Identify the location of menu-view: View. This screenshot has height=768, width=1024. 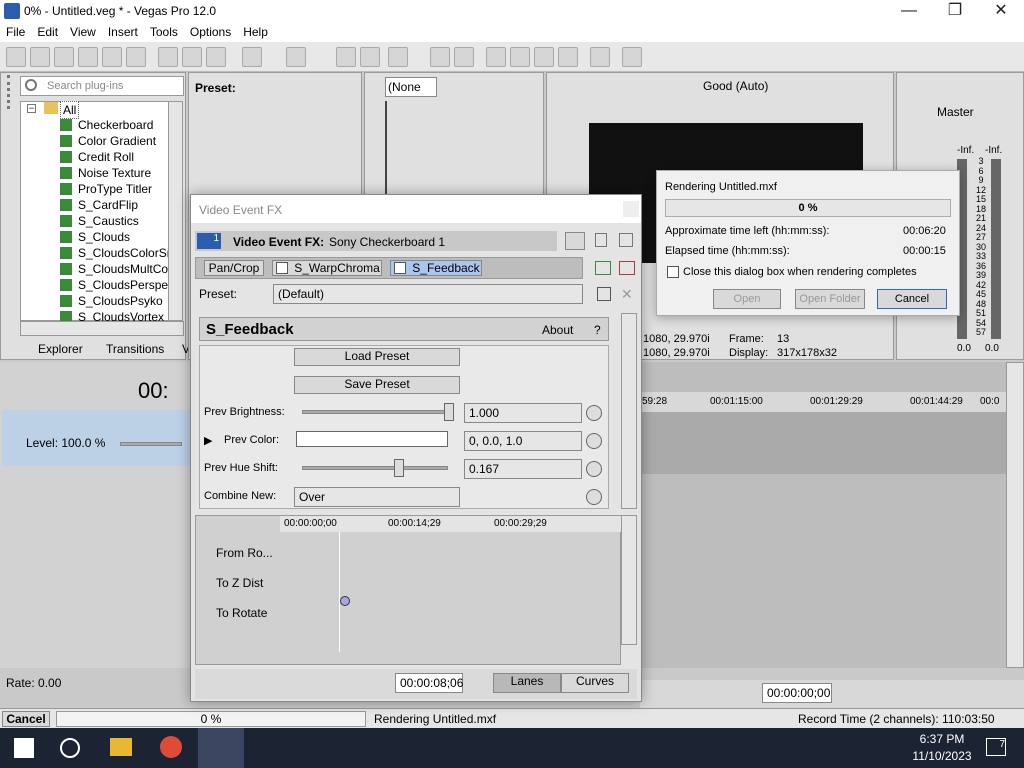
(83, 32).